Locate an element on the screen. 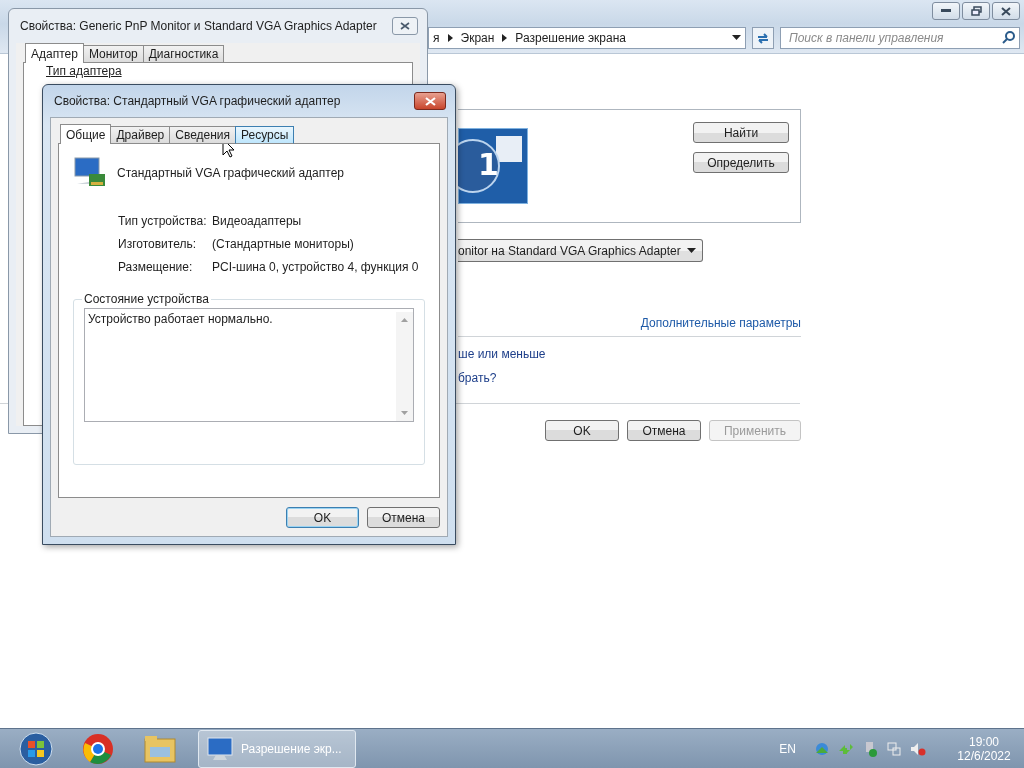  tab: Монитор is located at coordinates (113, 54).